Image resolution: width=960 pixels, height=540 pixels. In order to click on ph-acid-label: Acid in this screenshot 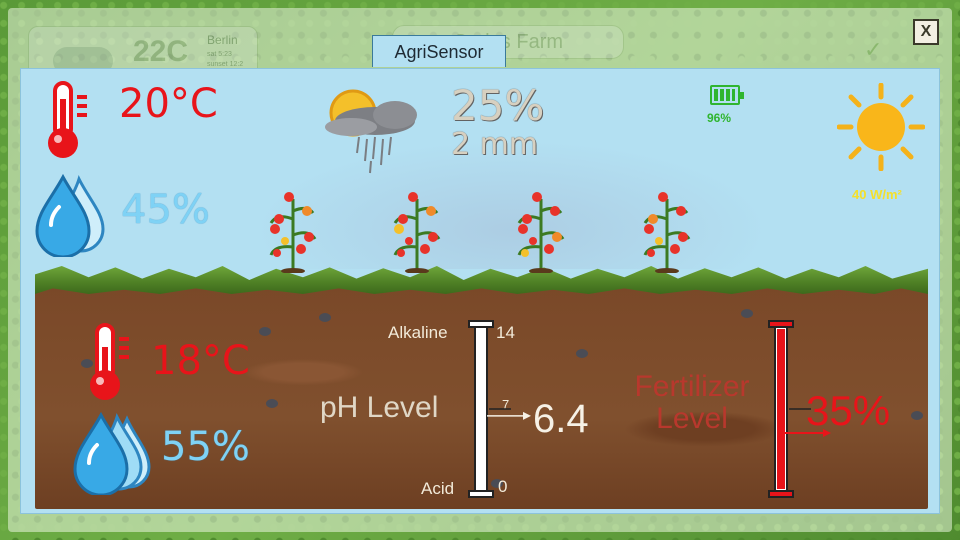, I will do `click(438, 488)`.